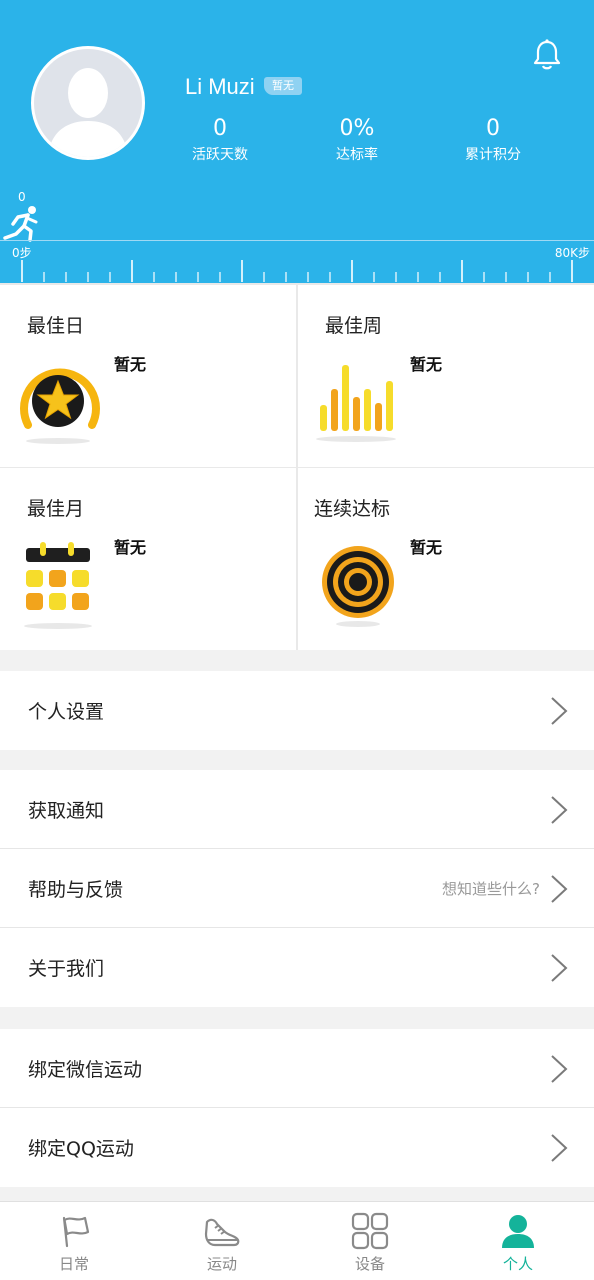 The width and height of the screenshot is (594, 1280). What do you see at coordinates (547, 55) in the screenshot?
I see `bell-icon` at bounding box center [547, 55].